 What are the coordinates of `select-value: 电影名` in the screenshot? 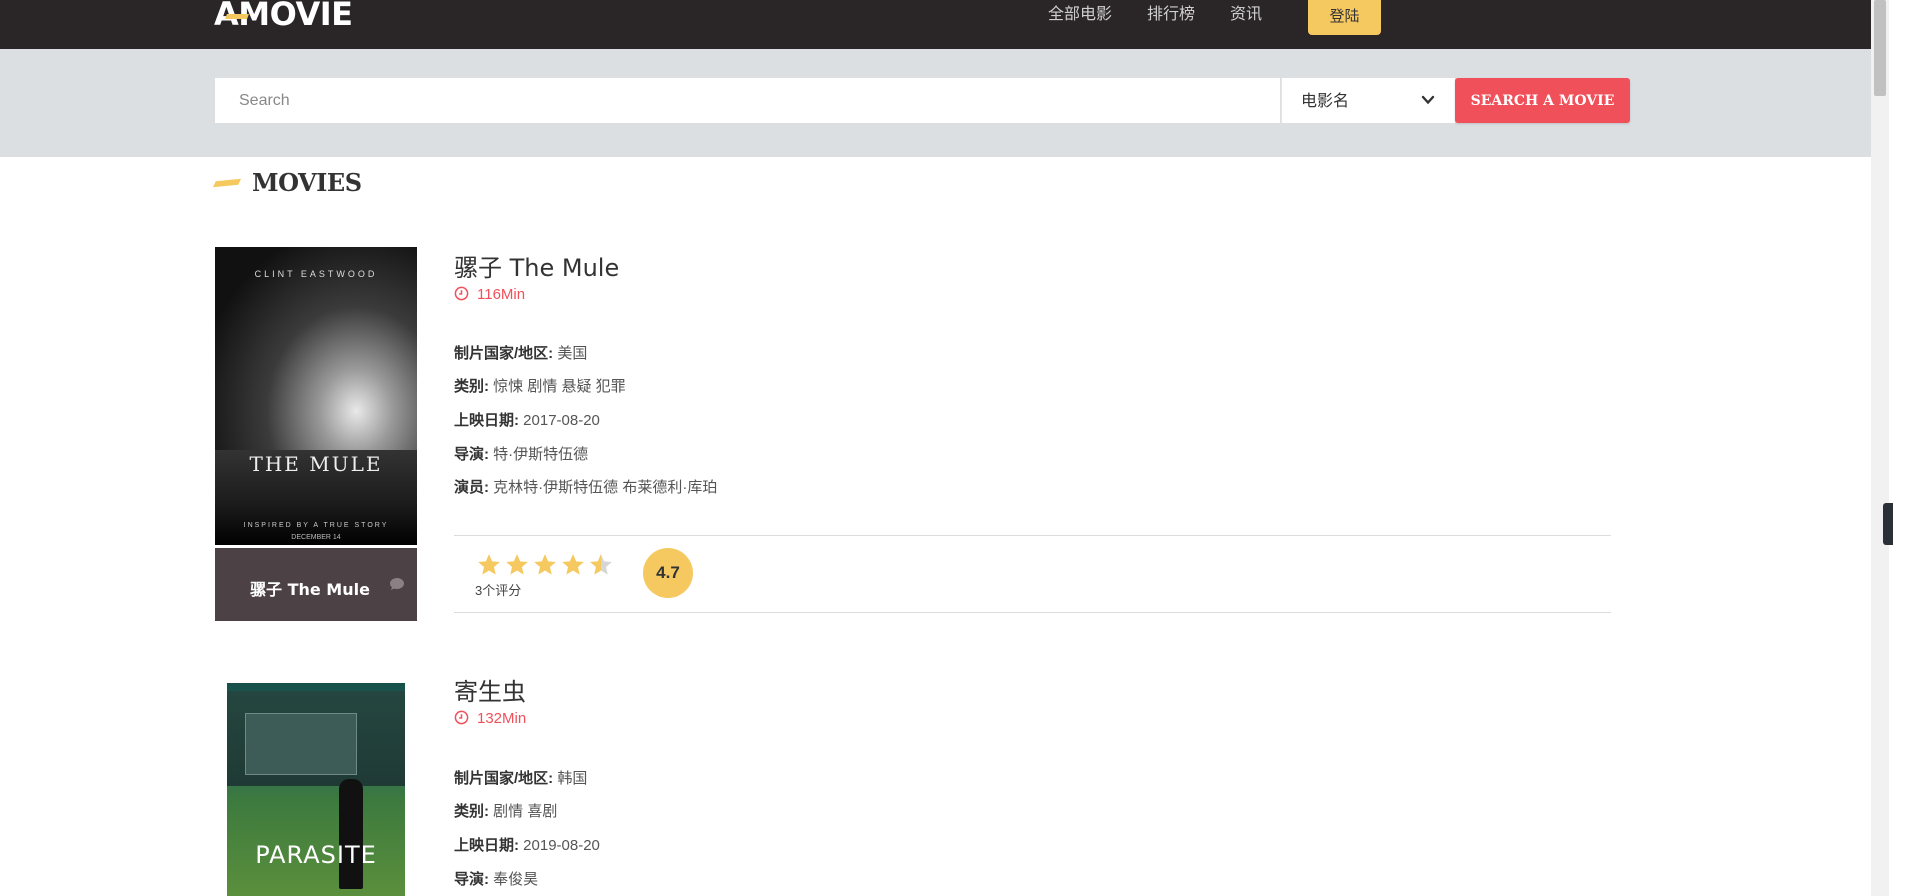 It's located at (1325, 101).